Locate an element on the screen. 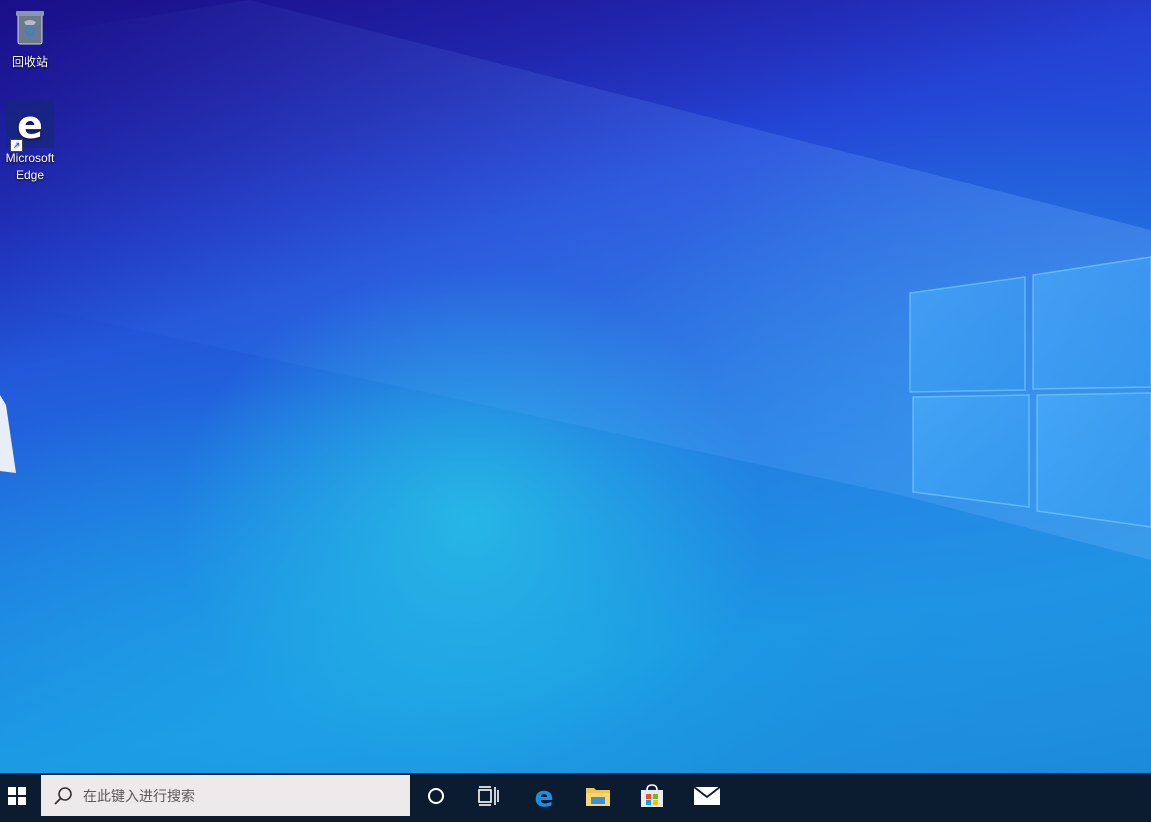  shortcut-arrow-icon: ↗ is located at coordinates (16, 145).